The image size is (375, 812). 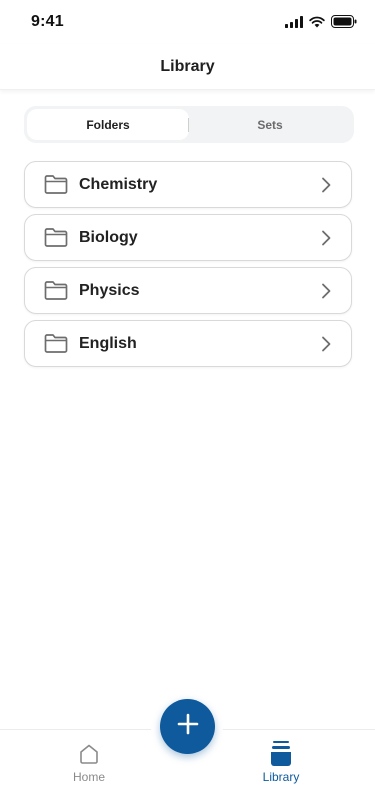 I want to click on folder-name: Chemistry, so click(x=118, y=184).